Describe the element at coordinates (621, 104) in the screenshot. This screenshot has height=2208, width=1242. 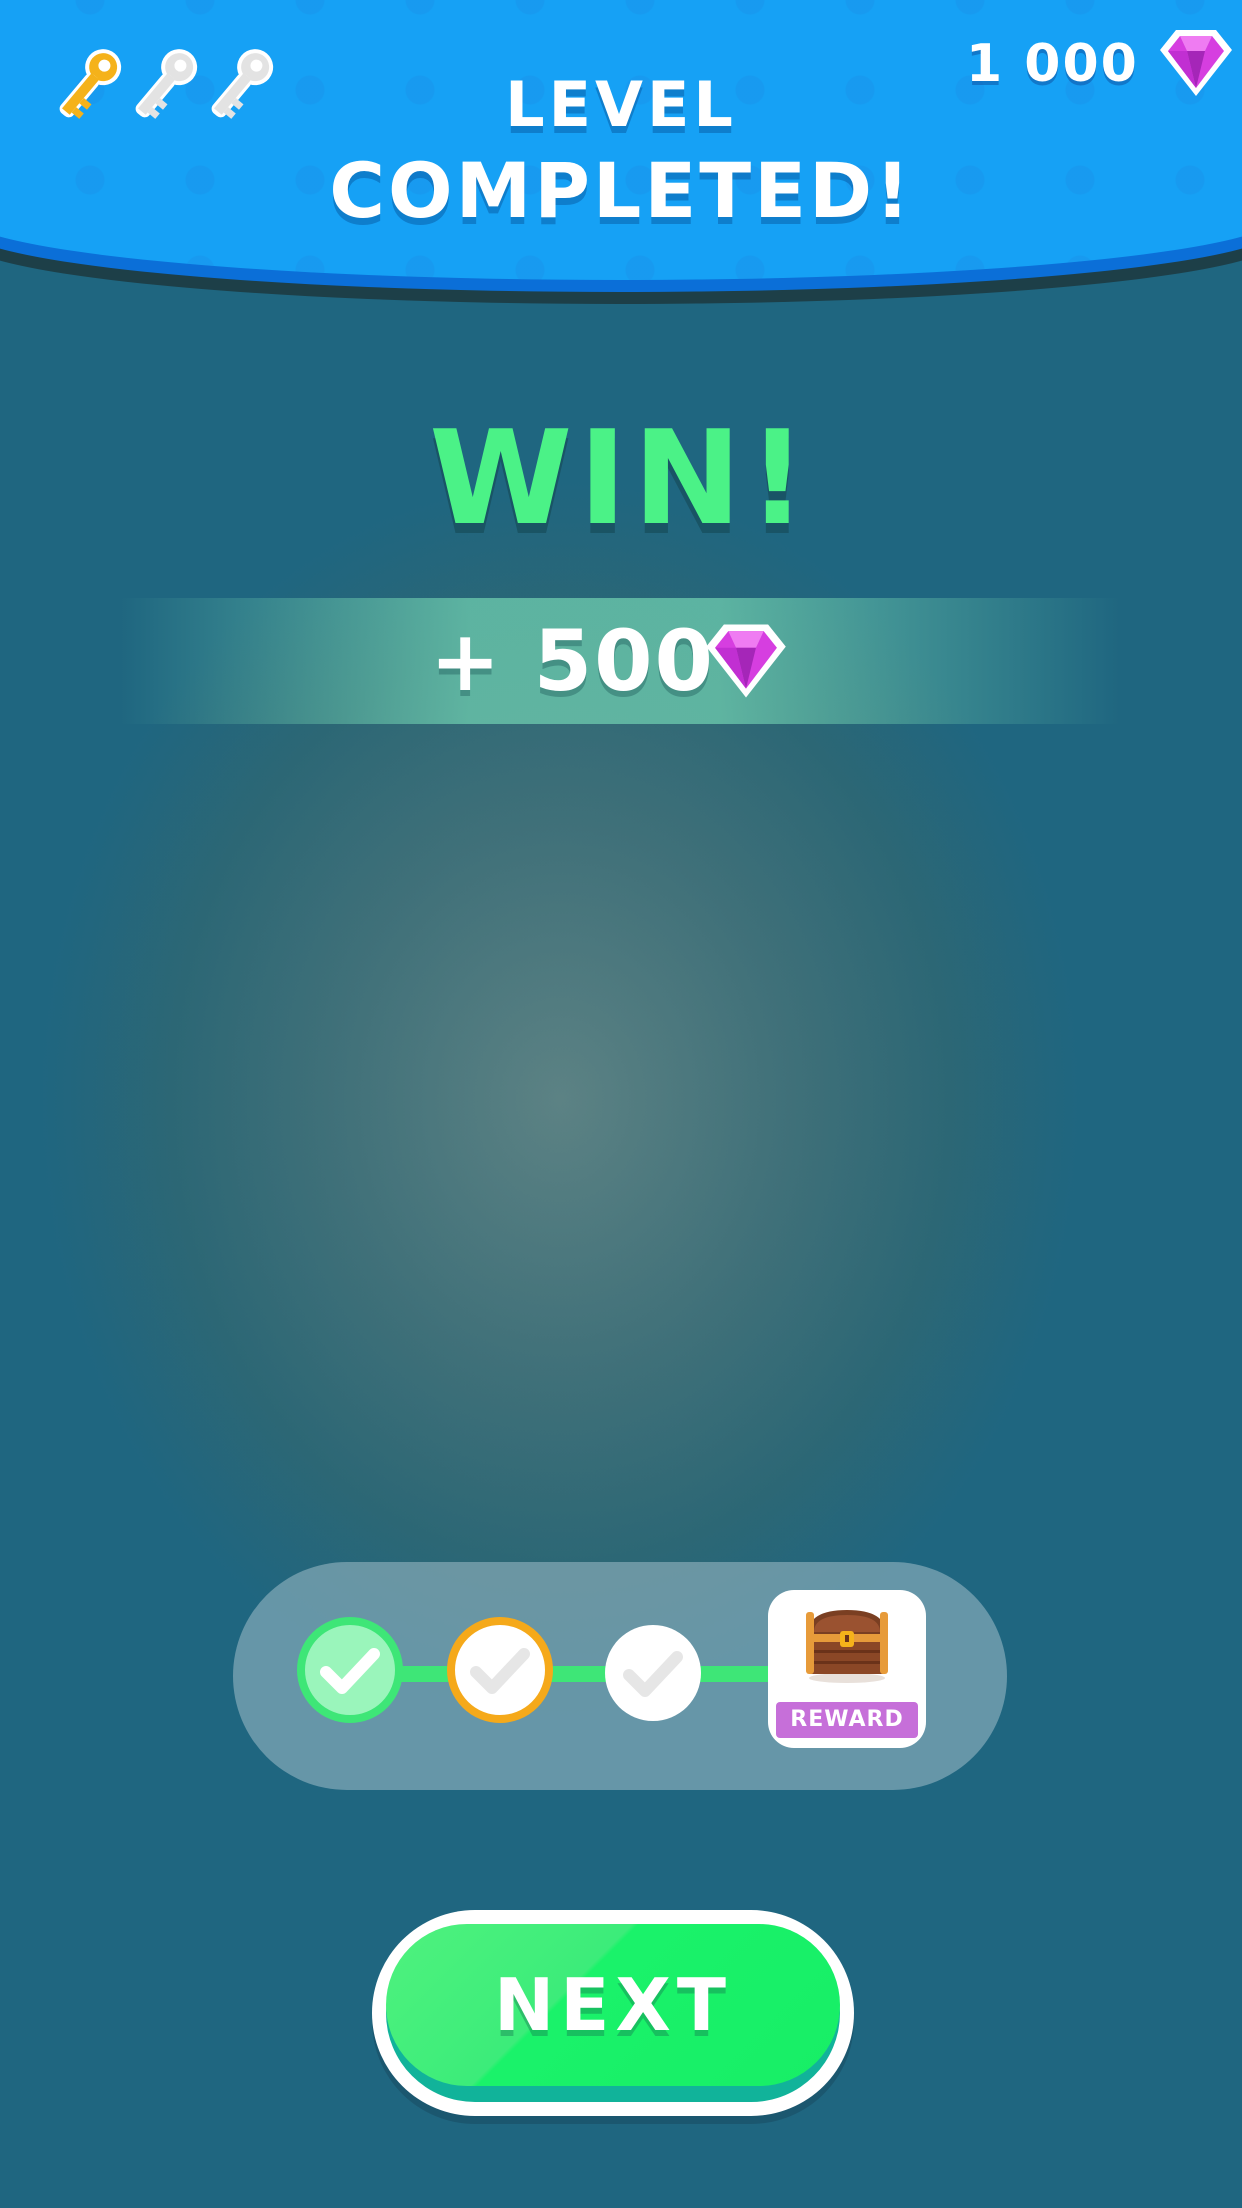
I see `title-level: LEVEL` at that location.